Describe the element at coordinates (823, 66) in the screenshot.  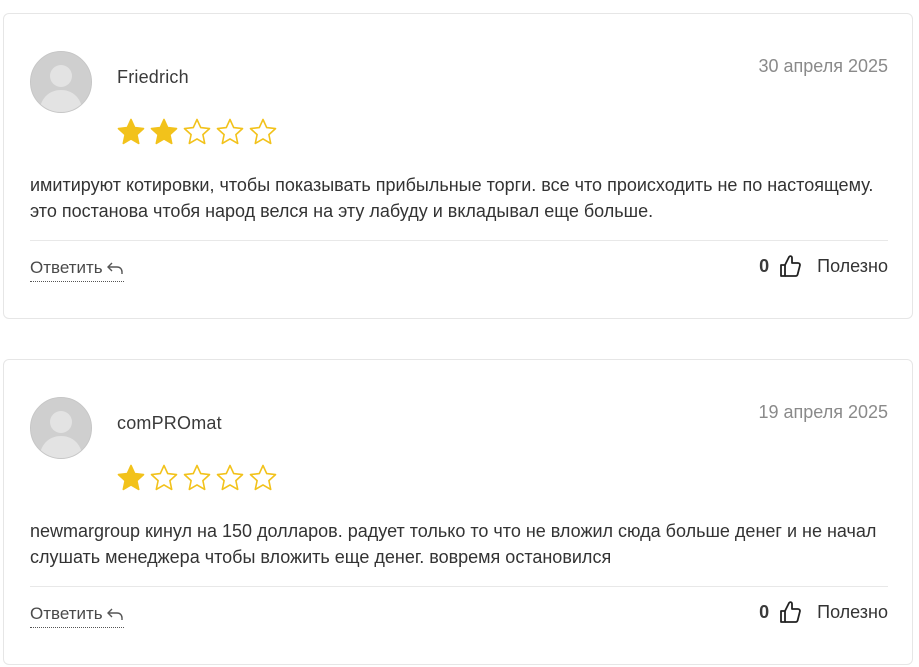
I see `review-date: 30 апреля 2025` at that location.